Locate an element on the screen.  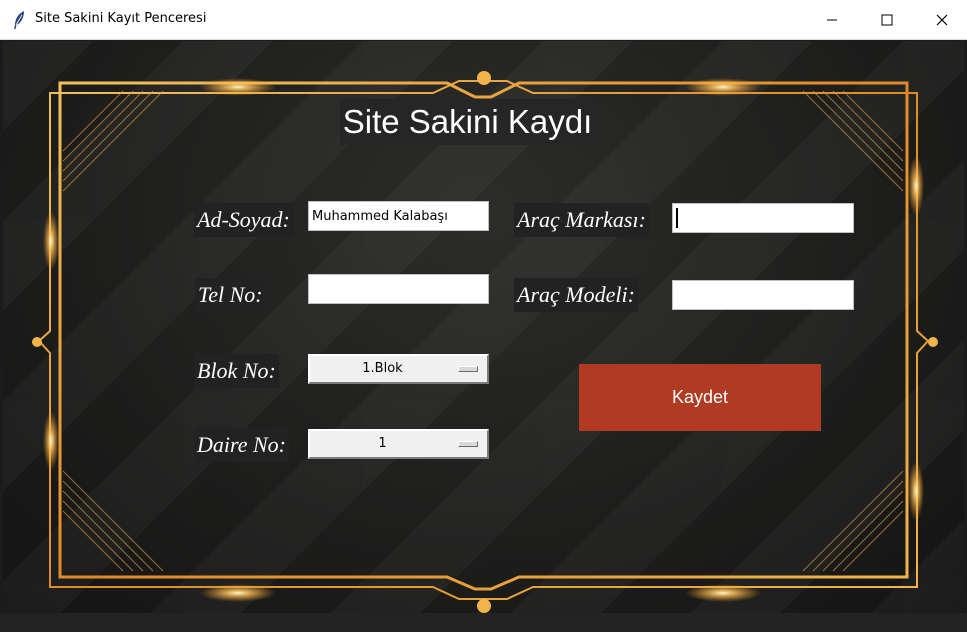
window-title-bar: Site Sakini Kayıt Penceresi is located at coordinates (483, 20).